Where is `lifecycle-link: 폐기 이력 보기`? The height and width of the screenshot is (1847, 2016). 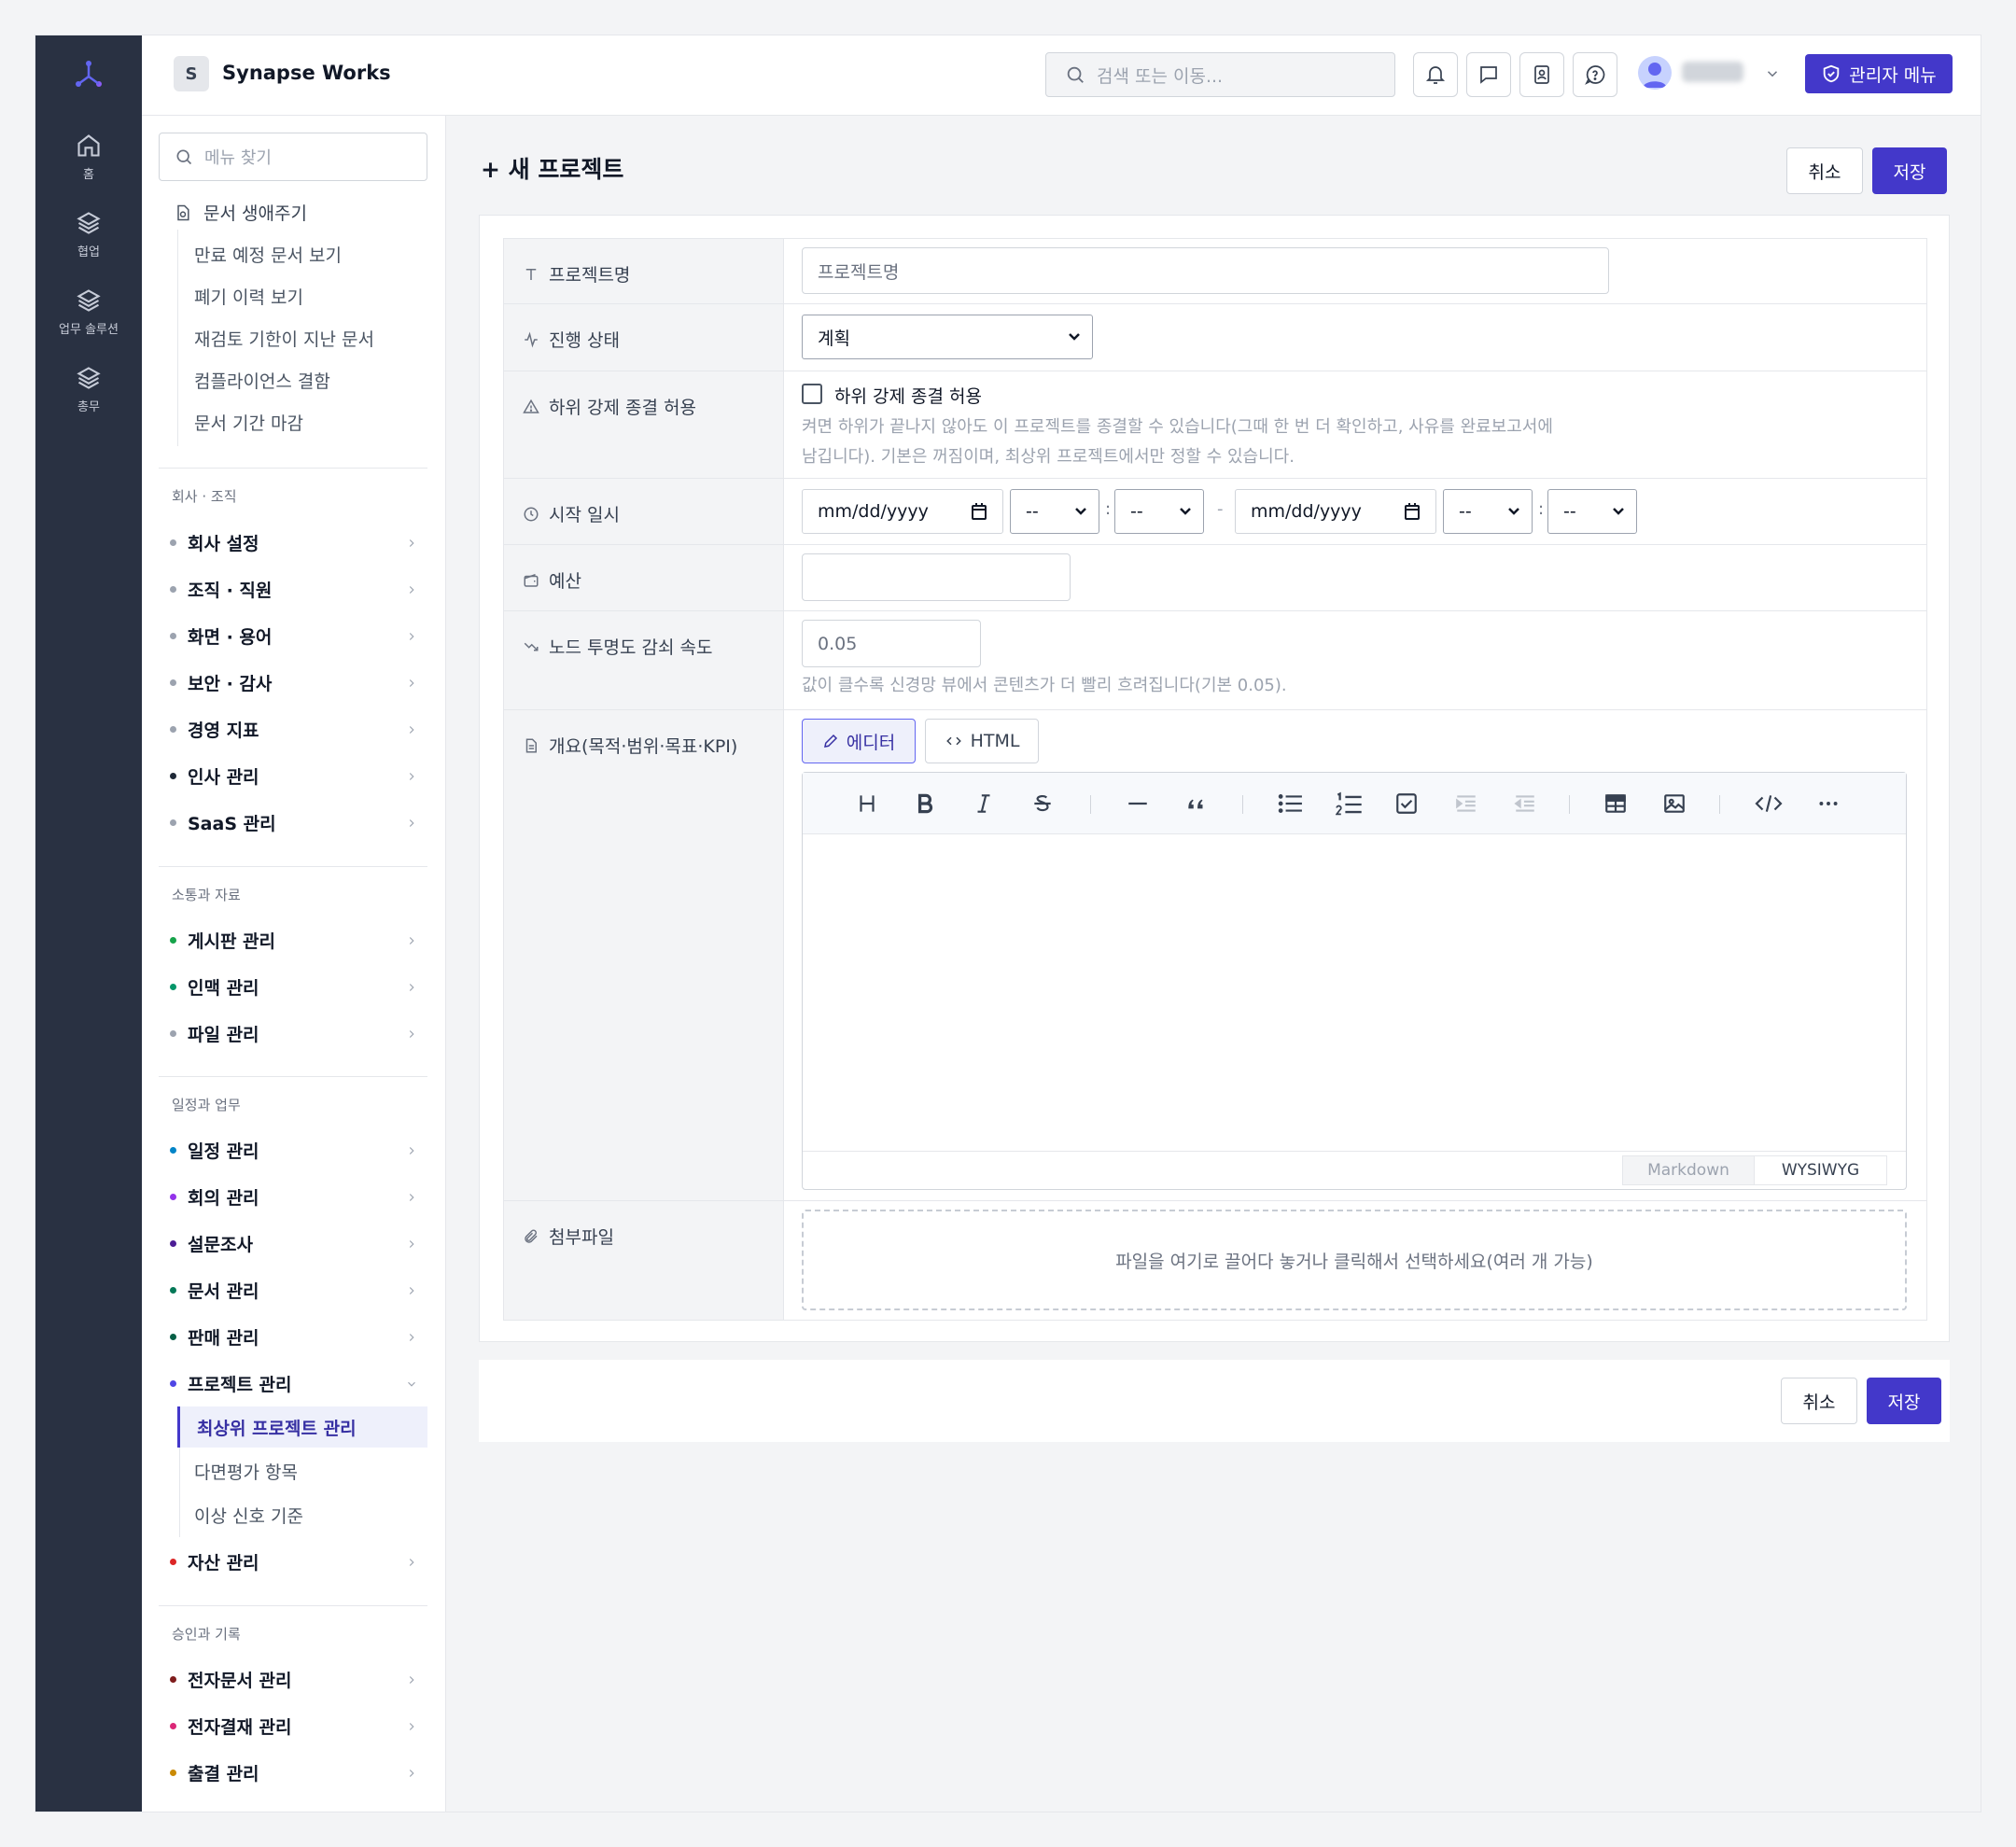
lifecycle-link: 폐기 이력 보기 is located at coordinates (248, 296).